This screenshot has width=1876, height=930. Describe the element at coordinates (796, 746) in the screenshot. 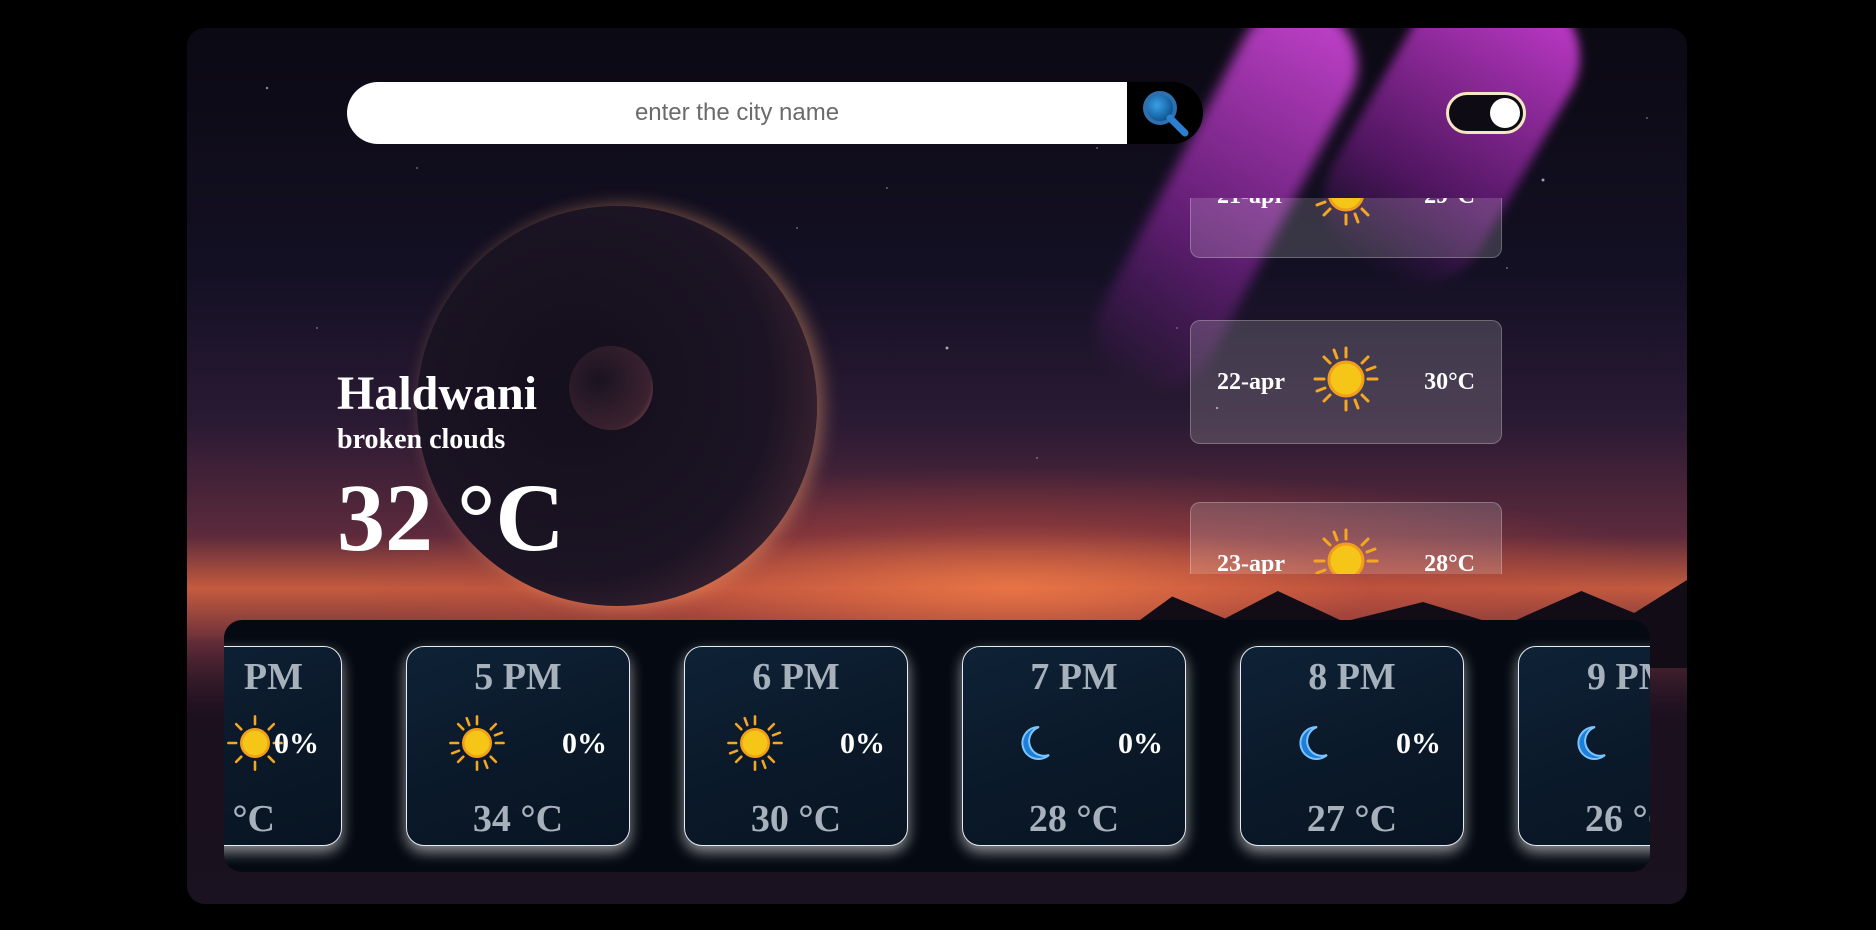

I see `hour-card: 6 PM 0% 30 °C` at that location.